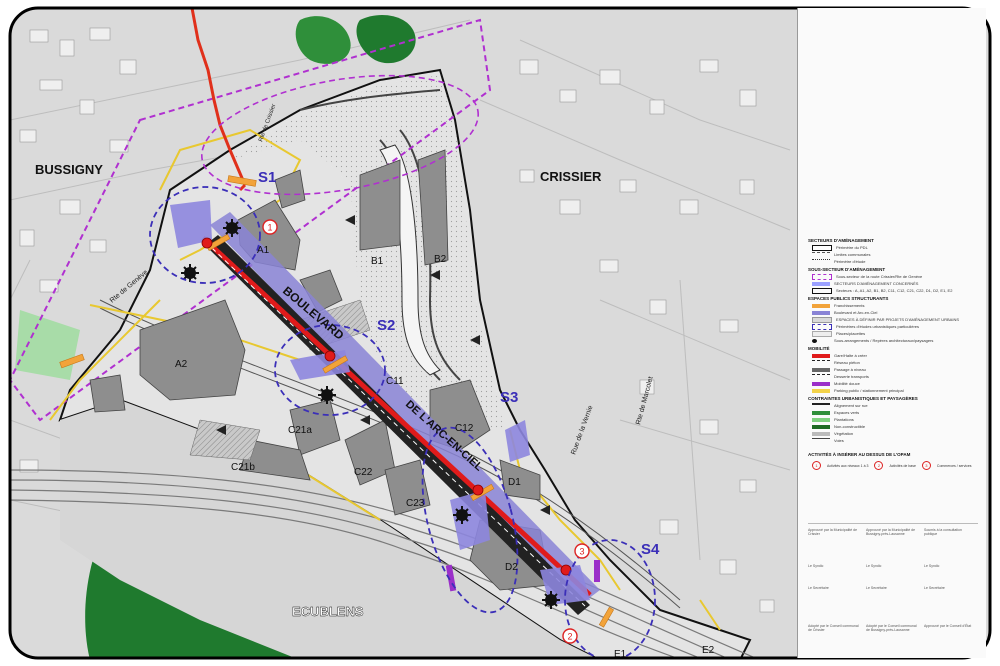  I want to click on sector-label-s4: S4, so click(650, 549).